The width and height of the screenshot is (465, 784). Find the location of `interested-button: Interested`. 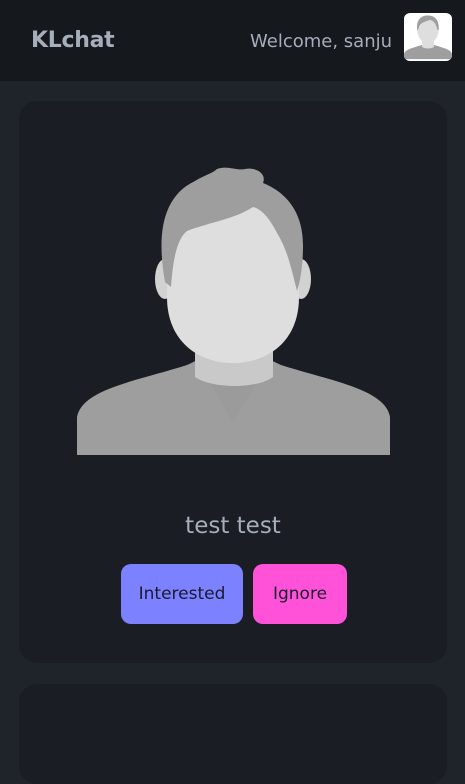

interested-button: Interested is located at coordinates (182, 594).